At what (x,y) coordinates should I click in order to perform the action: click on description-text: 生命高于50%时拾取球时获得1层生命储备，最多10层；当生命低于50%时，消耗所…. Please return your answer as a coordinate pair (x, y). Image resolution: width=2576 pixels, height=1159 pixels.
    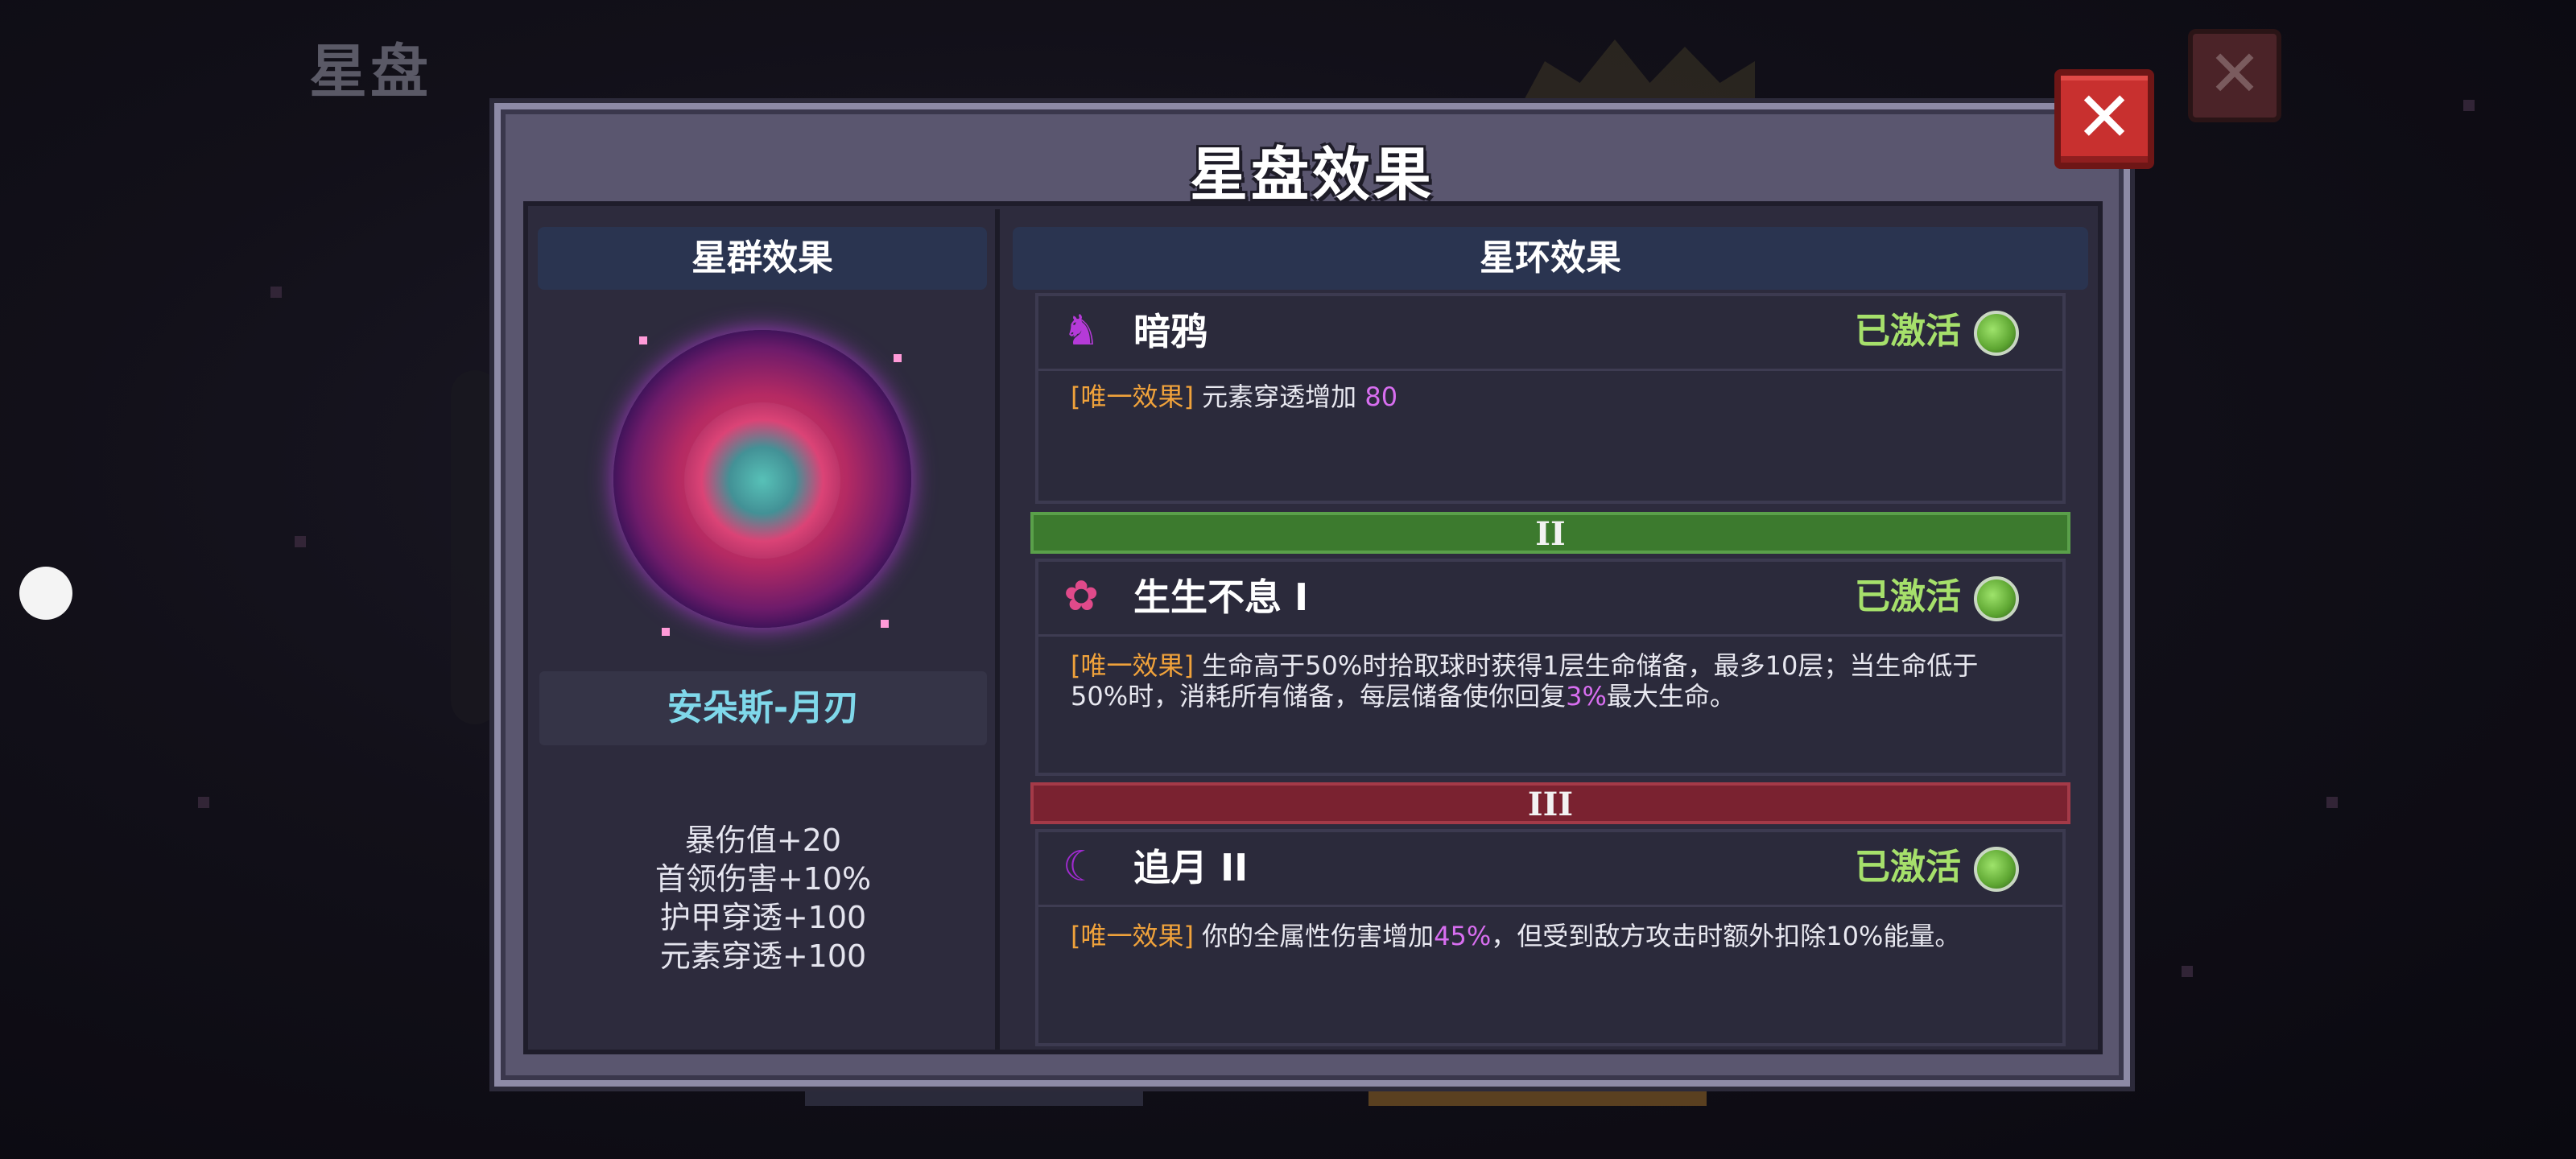
    Looking at the image, I should click on (1525, 680).